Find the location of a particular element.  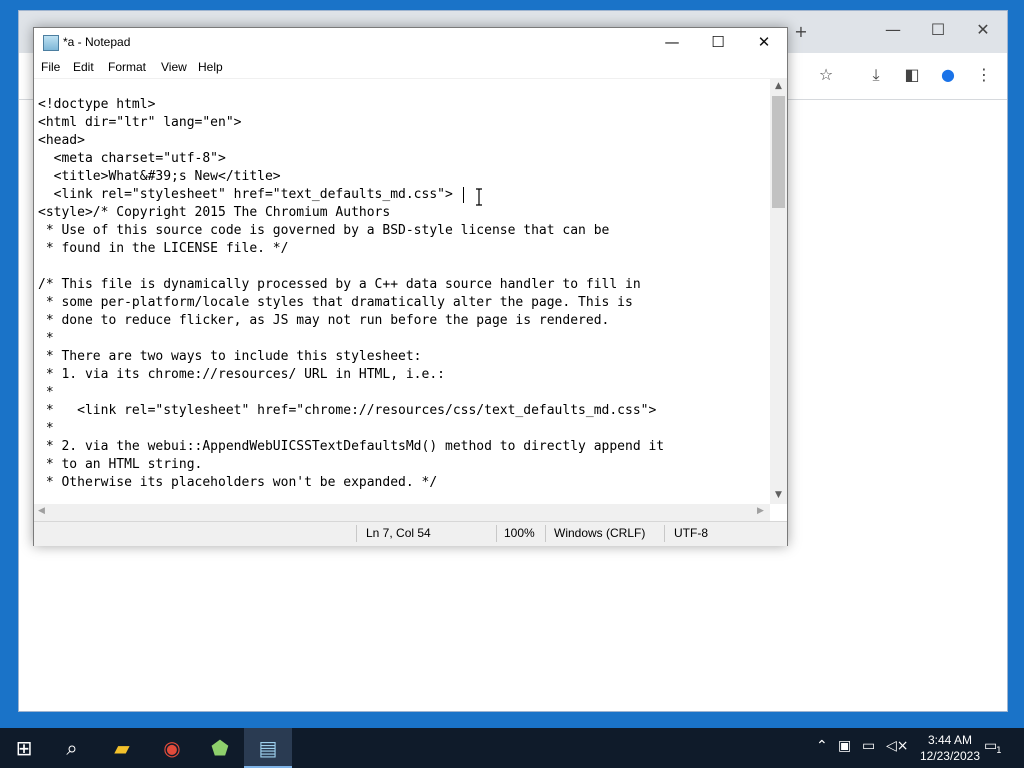

close-button: ✕ is located at coordinates (764, 43).